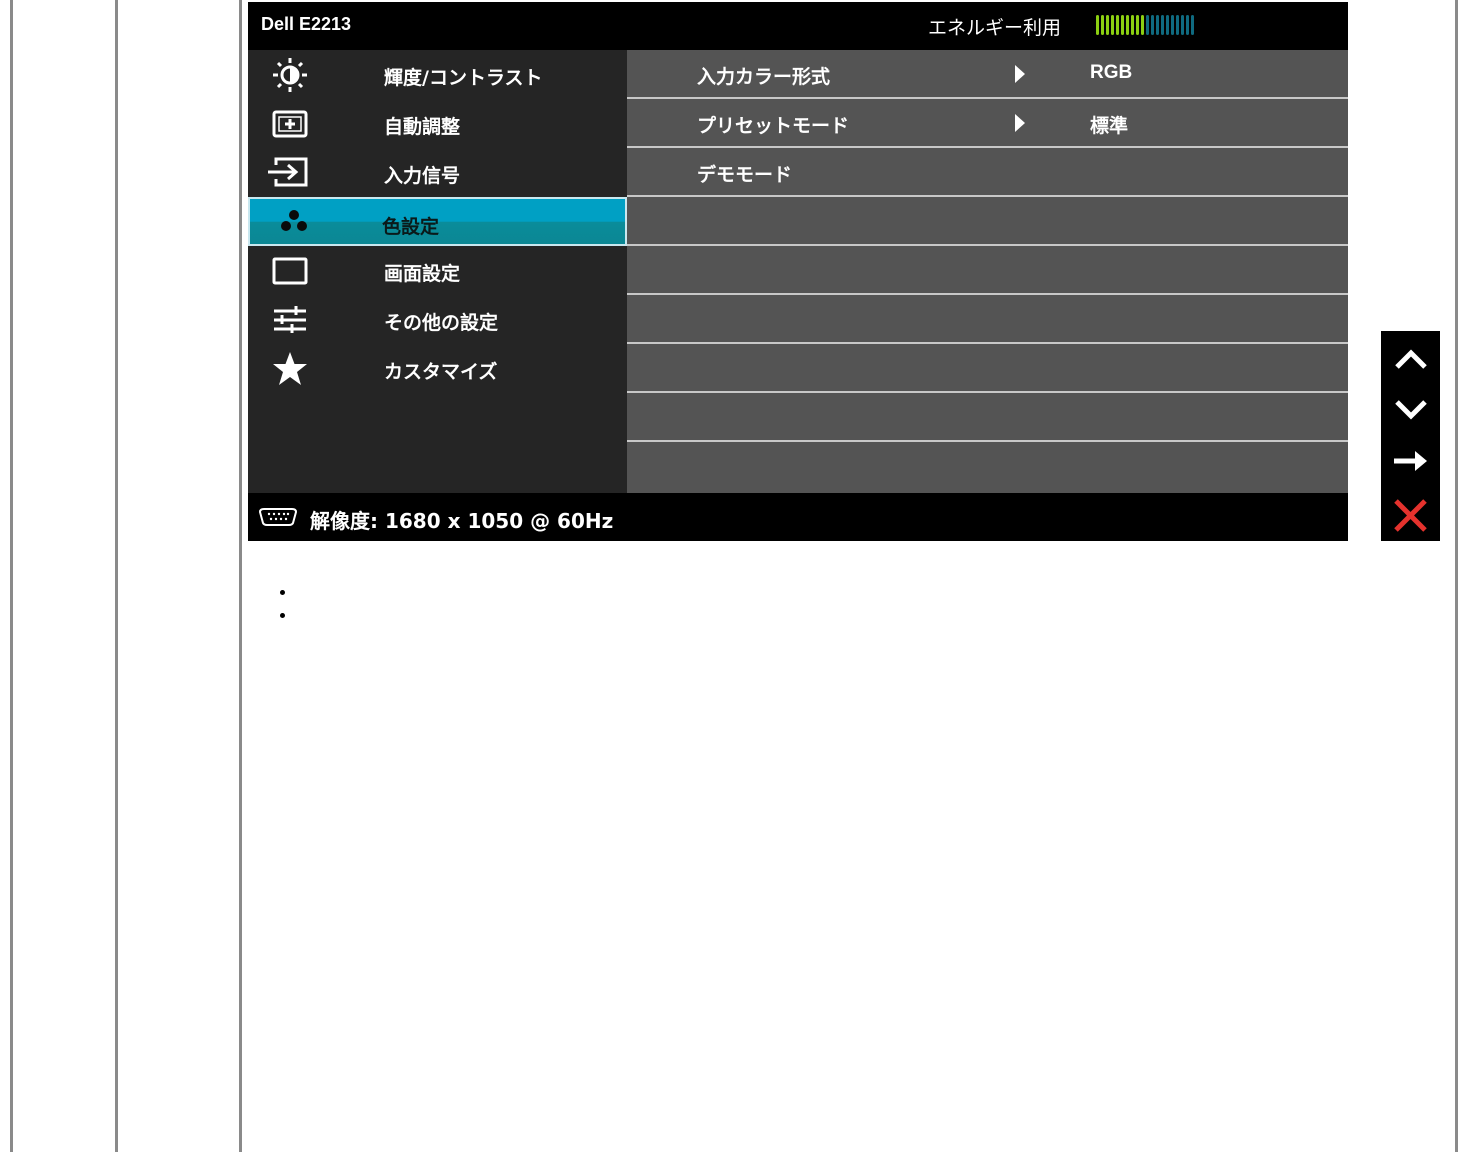  What do you see at coordinates (290, 319) in the screenshot?
I see `other-settings-icon` at bounding box center [290, 319].